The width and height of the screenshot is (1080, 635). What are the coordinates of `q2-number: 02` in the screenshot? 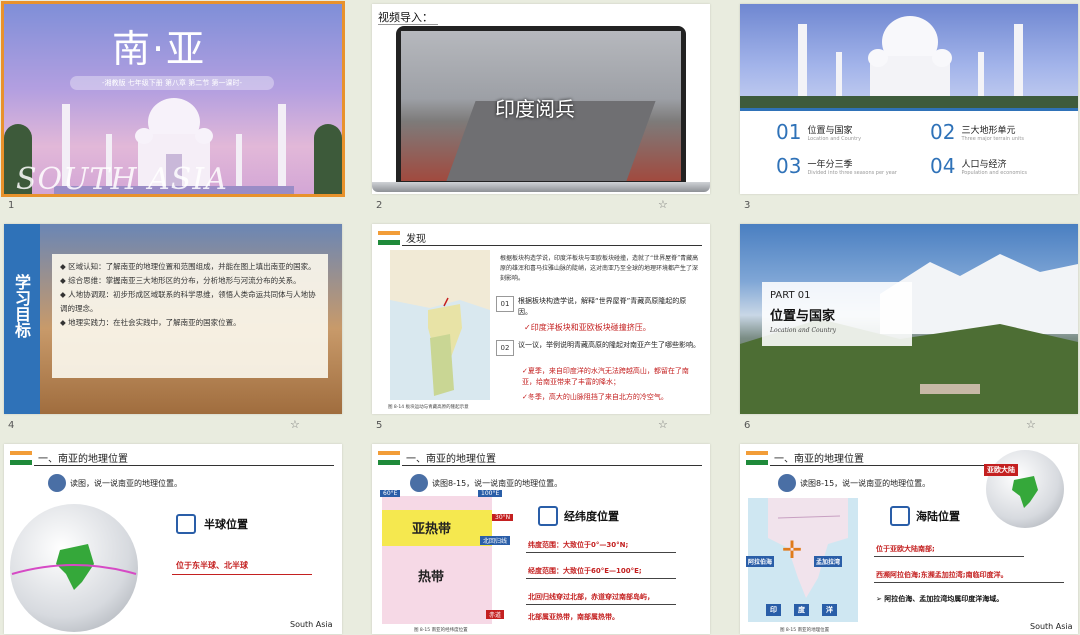 It's located at (505, 348).